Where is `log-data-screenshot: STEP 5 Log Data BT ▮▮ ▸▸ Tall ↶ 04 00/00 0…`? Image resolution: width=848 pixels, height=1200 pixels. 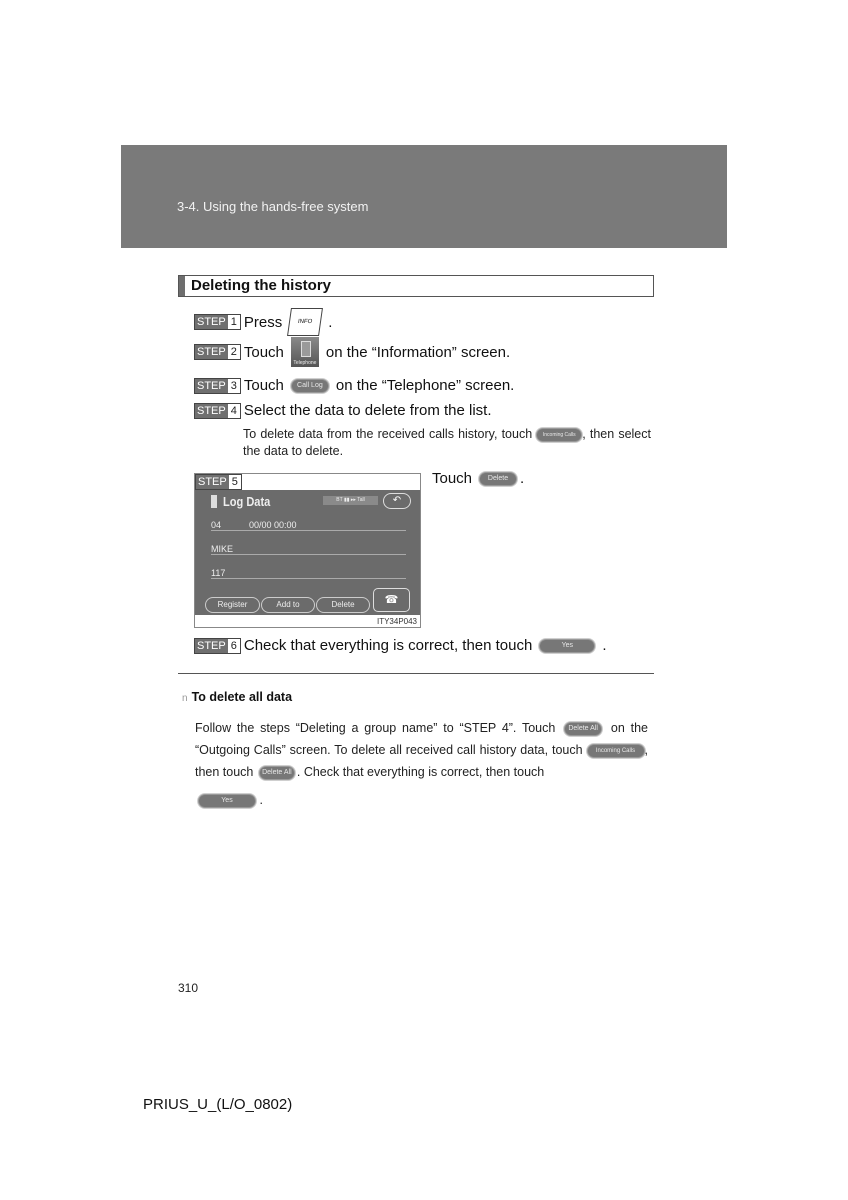
log-data-screenshot: STEP 5 Log Data BT ▮▮ ▸▸ Tall ↶ 04 00/00 0… is located at coordinates (307, 550).